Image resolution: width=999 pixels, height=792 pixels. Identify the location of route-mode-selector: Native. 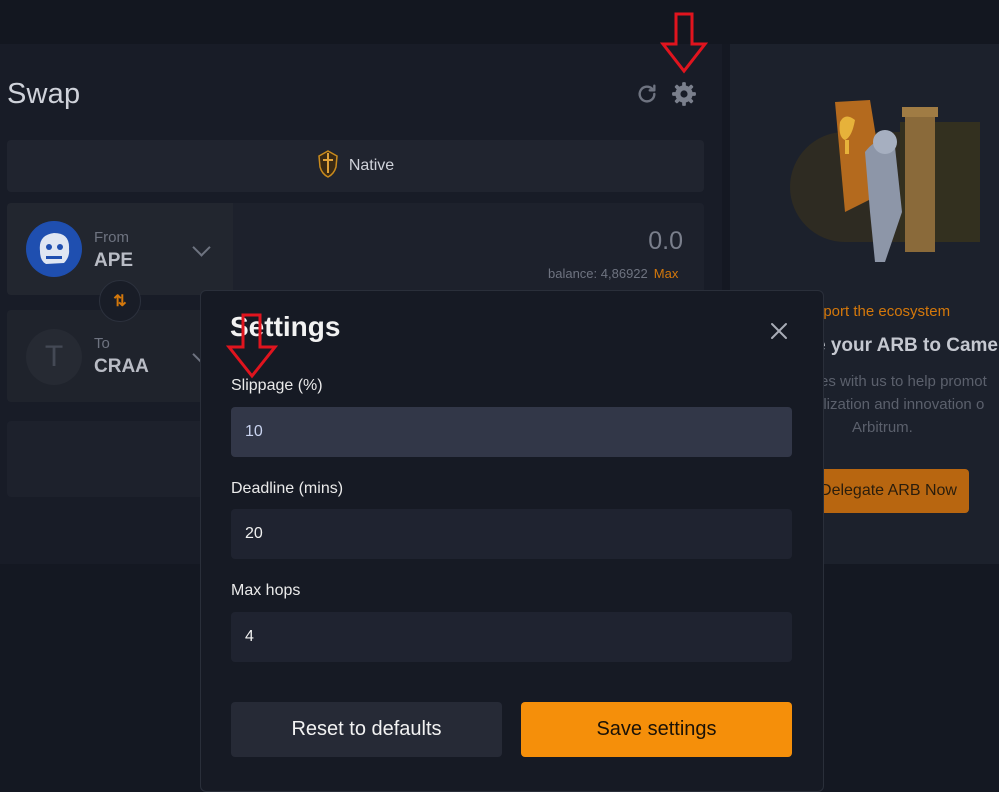
(355, 166).